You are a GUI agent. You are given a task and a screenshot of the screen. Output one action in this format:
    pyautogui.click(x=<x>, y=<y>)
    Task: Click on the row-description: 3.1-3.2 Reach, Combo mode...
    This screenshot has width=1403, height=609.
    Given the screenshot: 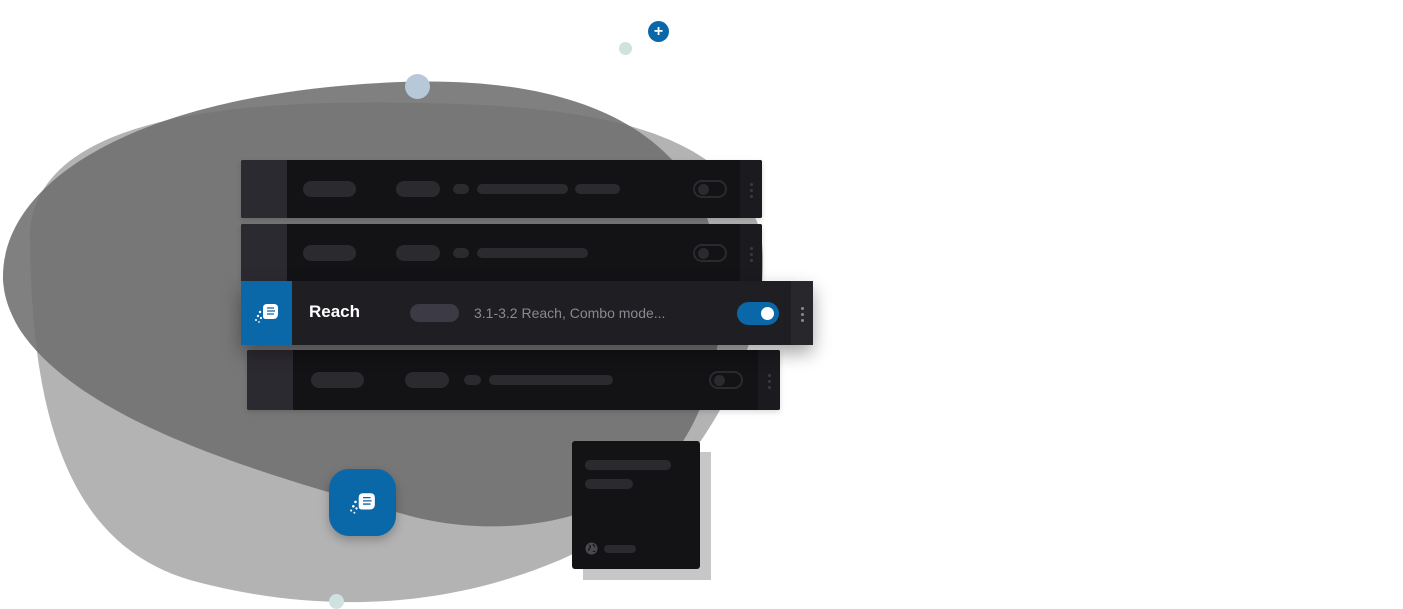 What is the action you would take?
    pyautogui.click(x=570, y=313)
    